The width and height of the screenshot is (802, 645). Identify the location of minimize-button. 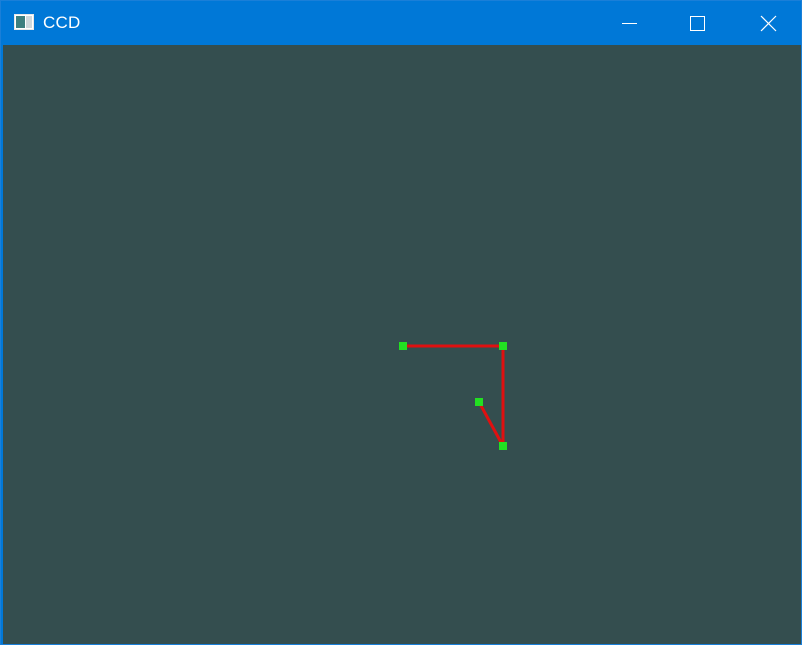
(629, 23).